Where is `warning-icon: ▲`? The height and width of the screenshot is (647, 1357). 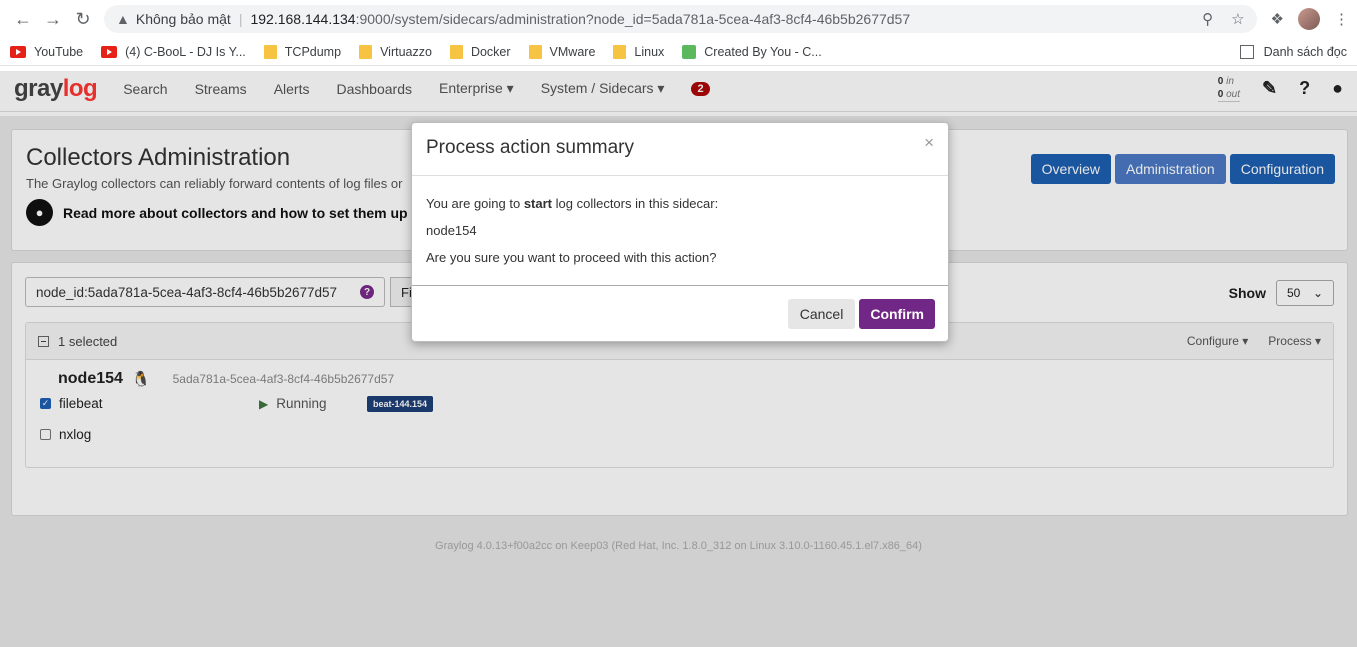 warning-icon: ▲ is located at coordinates (123, 19).